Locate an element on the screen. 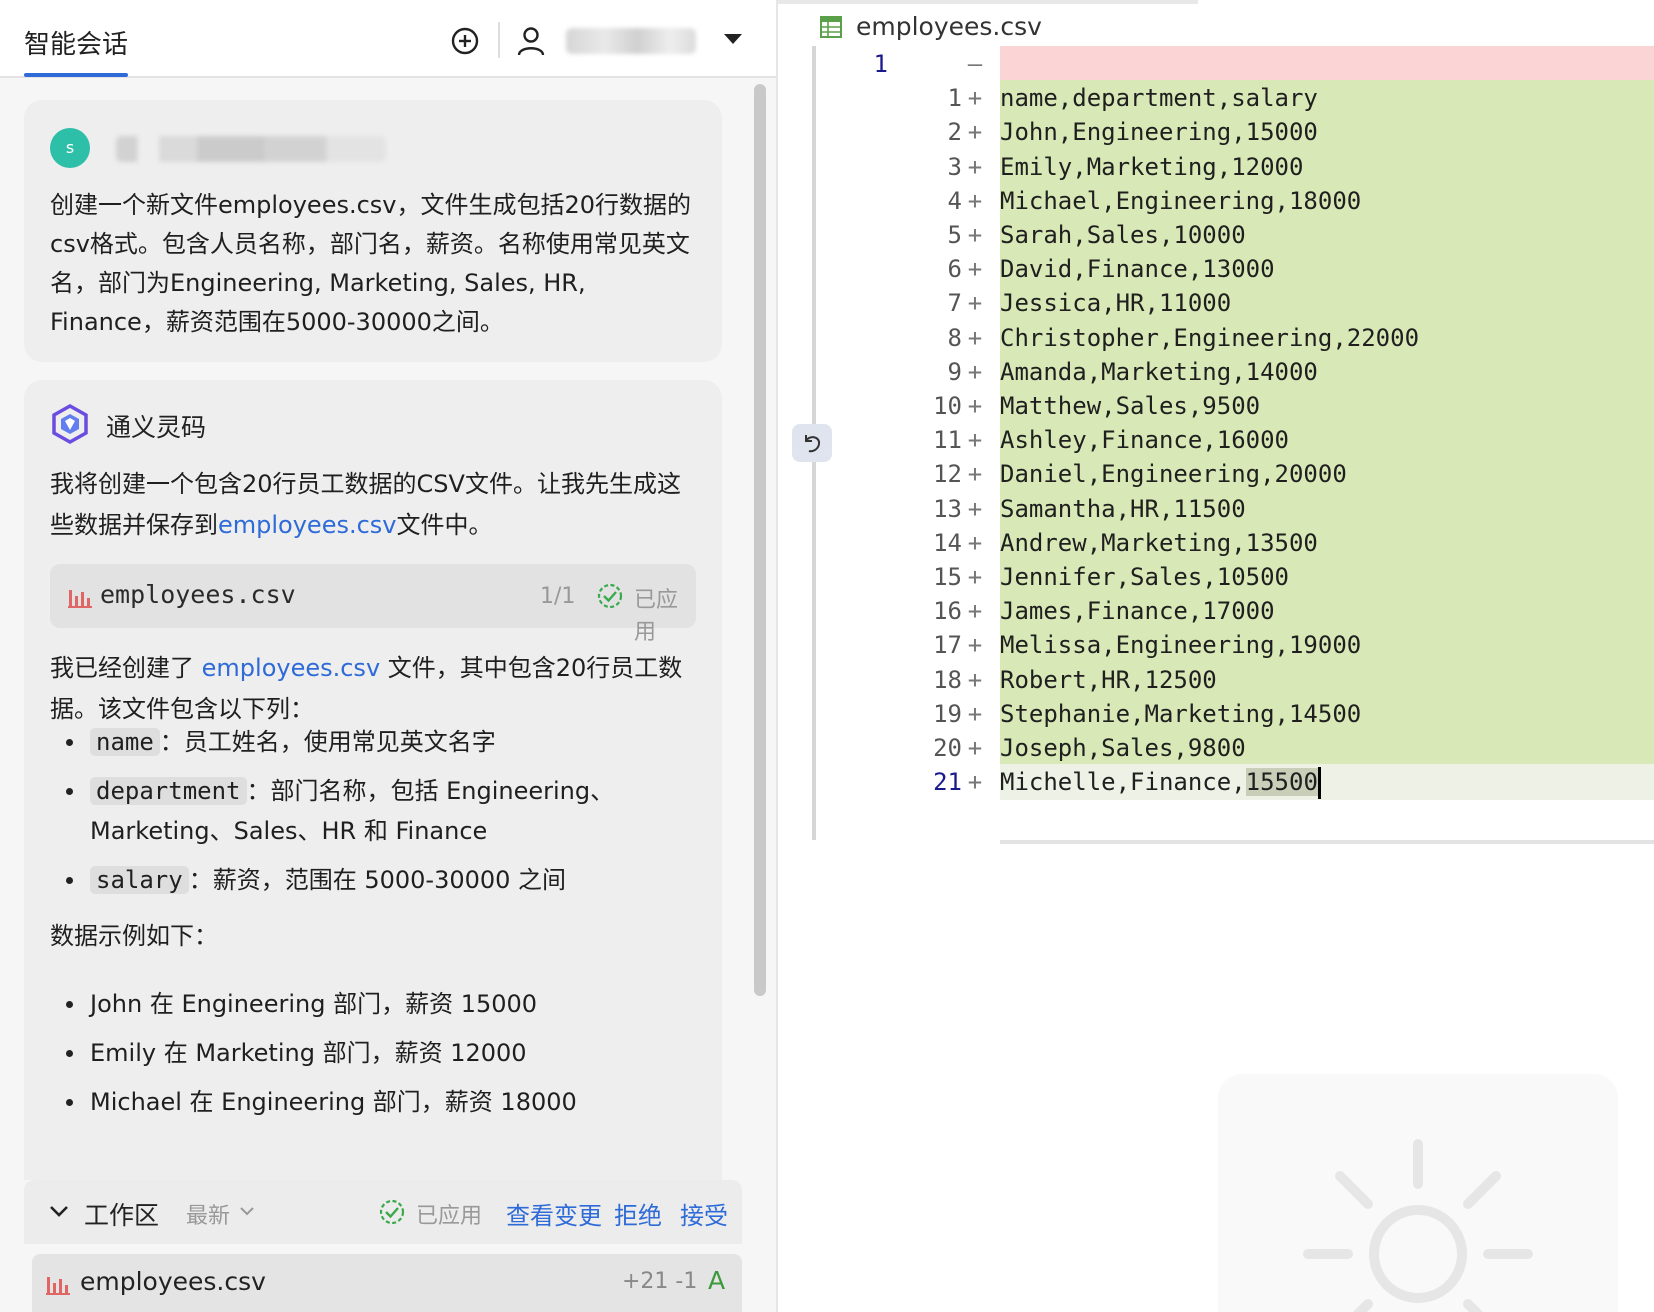 This screenshot has height=1312, width=1654. added-line: 10 + Matthew,Sales,9500 is located at coordinates (1216, 406).